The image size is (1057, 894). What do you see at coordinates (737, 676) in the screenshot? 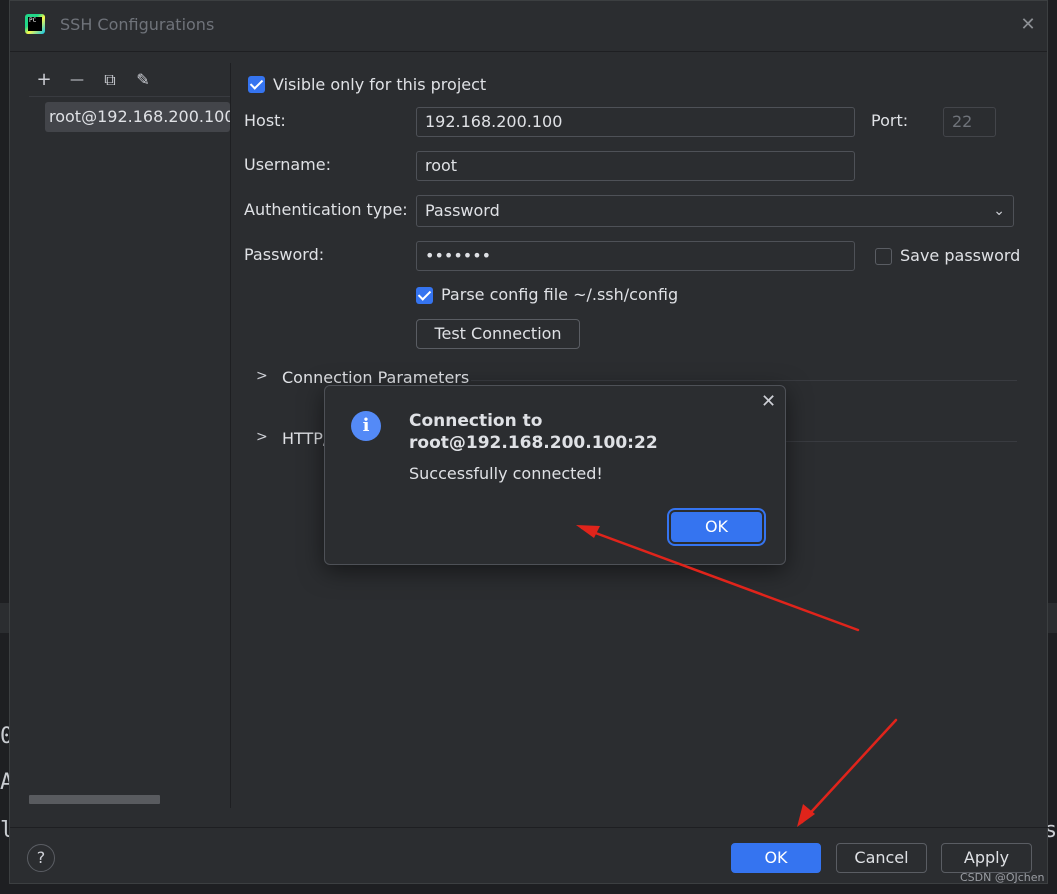
I see `annotation-arrows` at bounding box center [737, 676].